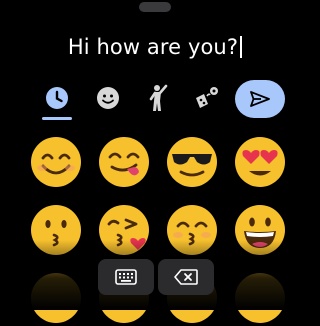 The height and width of the screenshot is (326, 320). What do you see at coordinates (260, 230) in the screenshot?
I see `grinning-face-with-big-eyes` at bounding box center [260, 230].